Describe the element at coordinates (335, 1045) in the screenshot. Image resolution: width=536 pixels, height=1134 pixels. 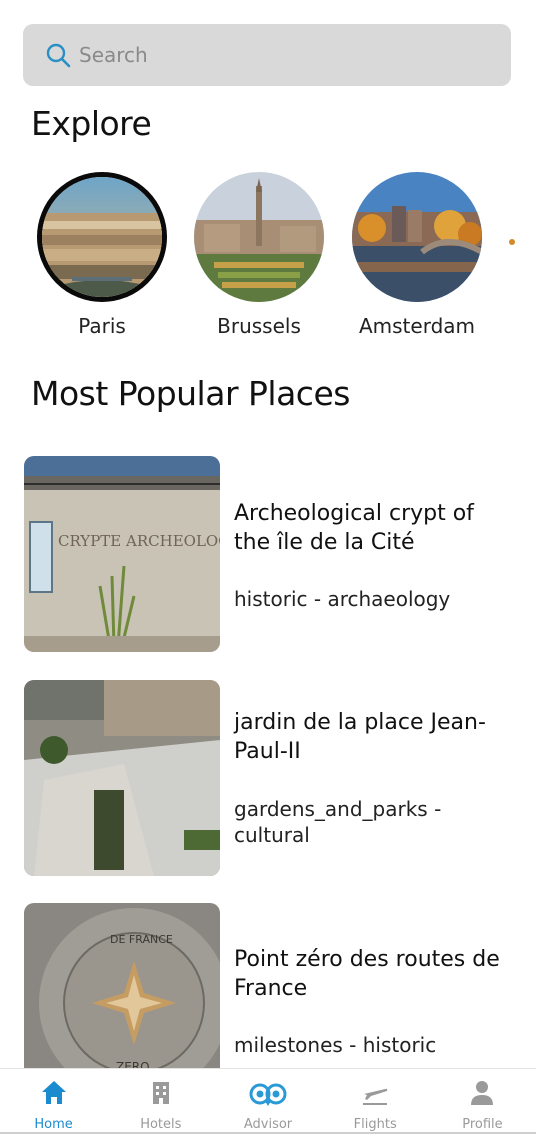
I see `place-tags: milestones - historic` at that location.